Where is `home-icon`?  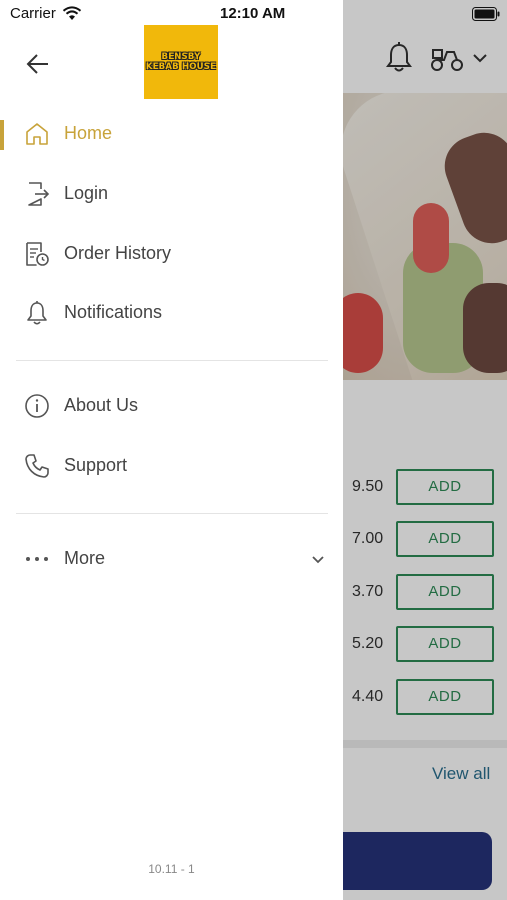 home-icon is located at coordinates (37, 134).